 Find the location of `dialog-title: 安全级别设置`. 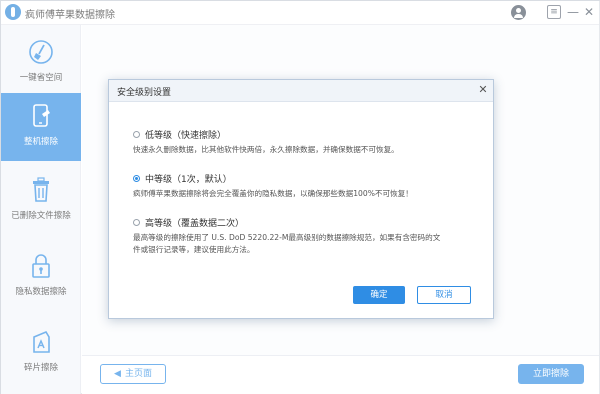

dialog-title: 安全级别设置 is located at coordinates (144, 93).